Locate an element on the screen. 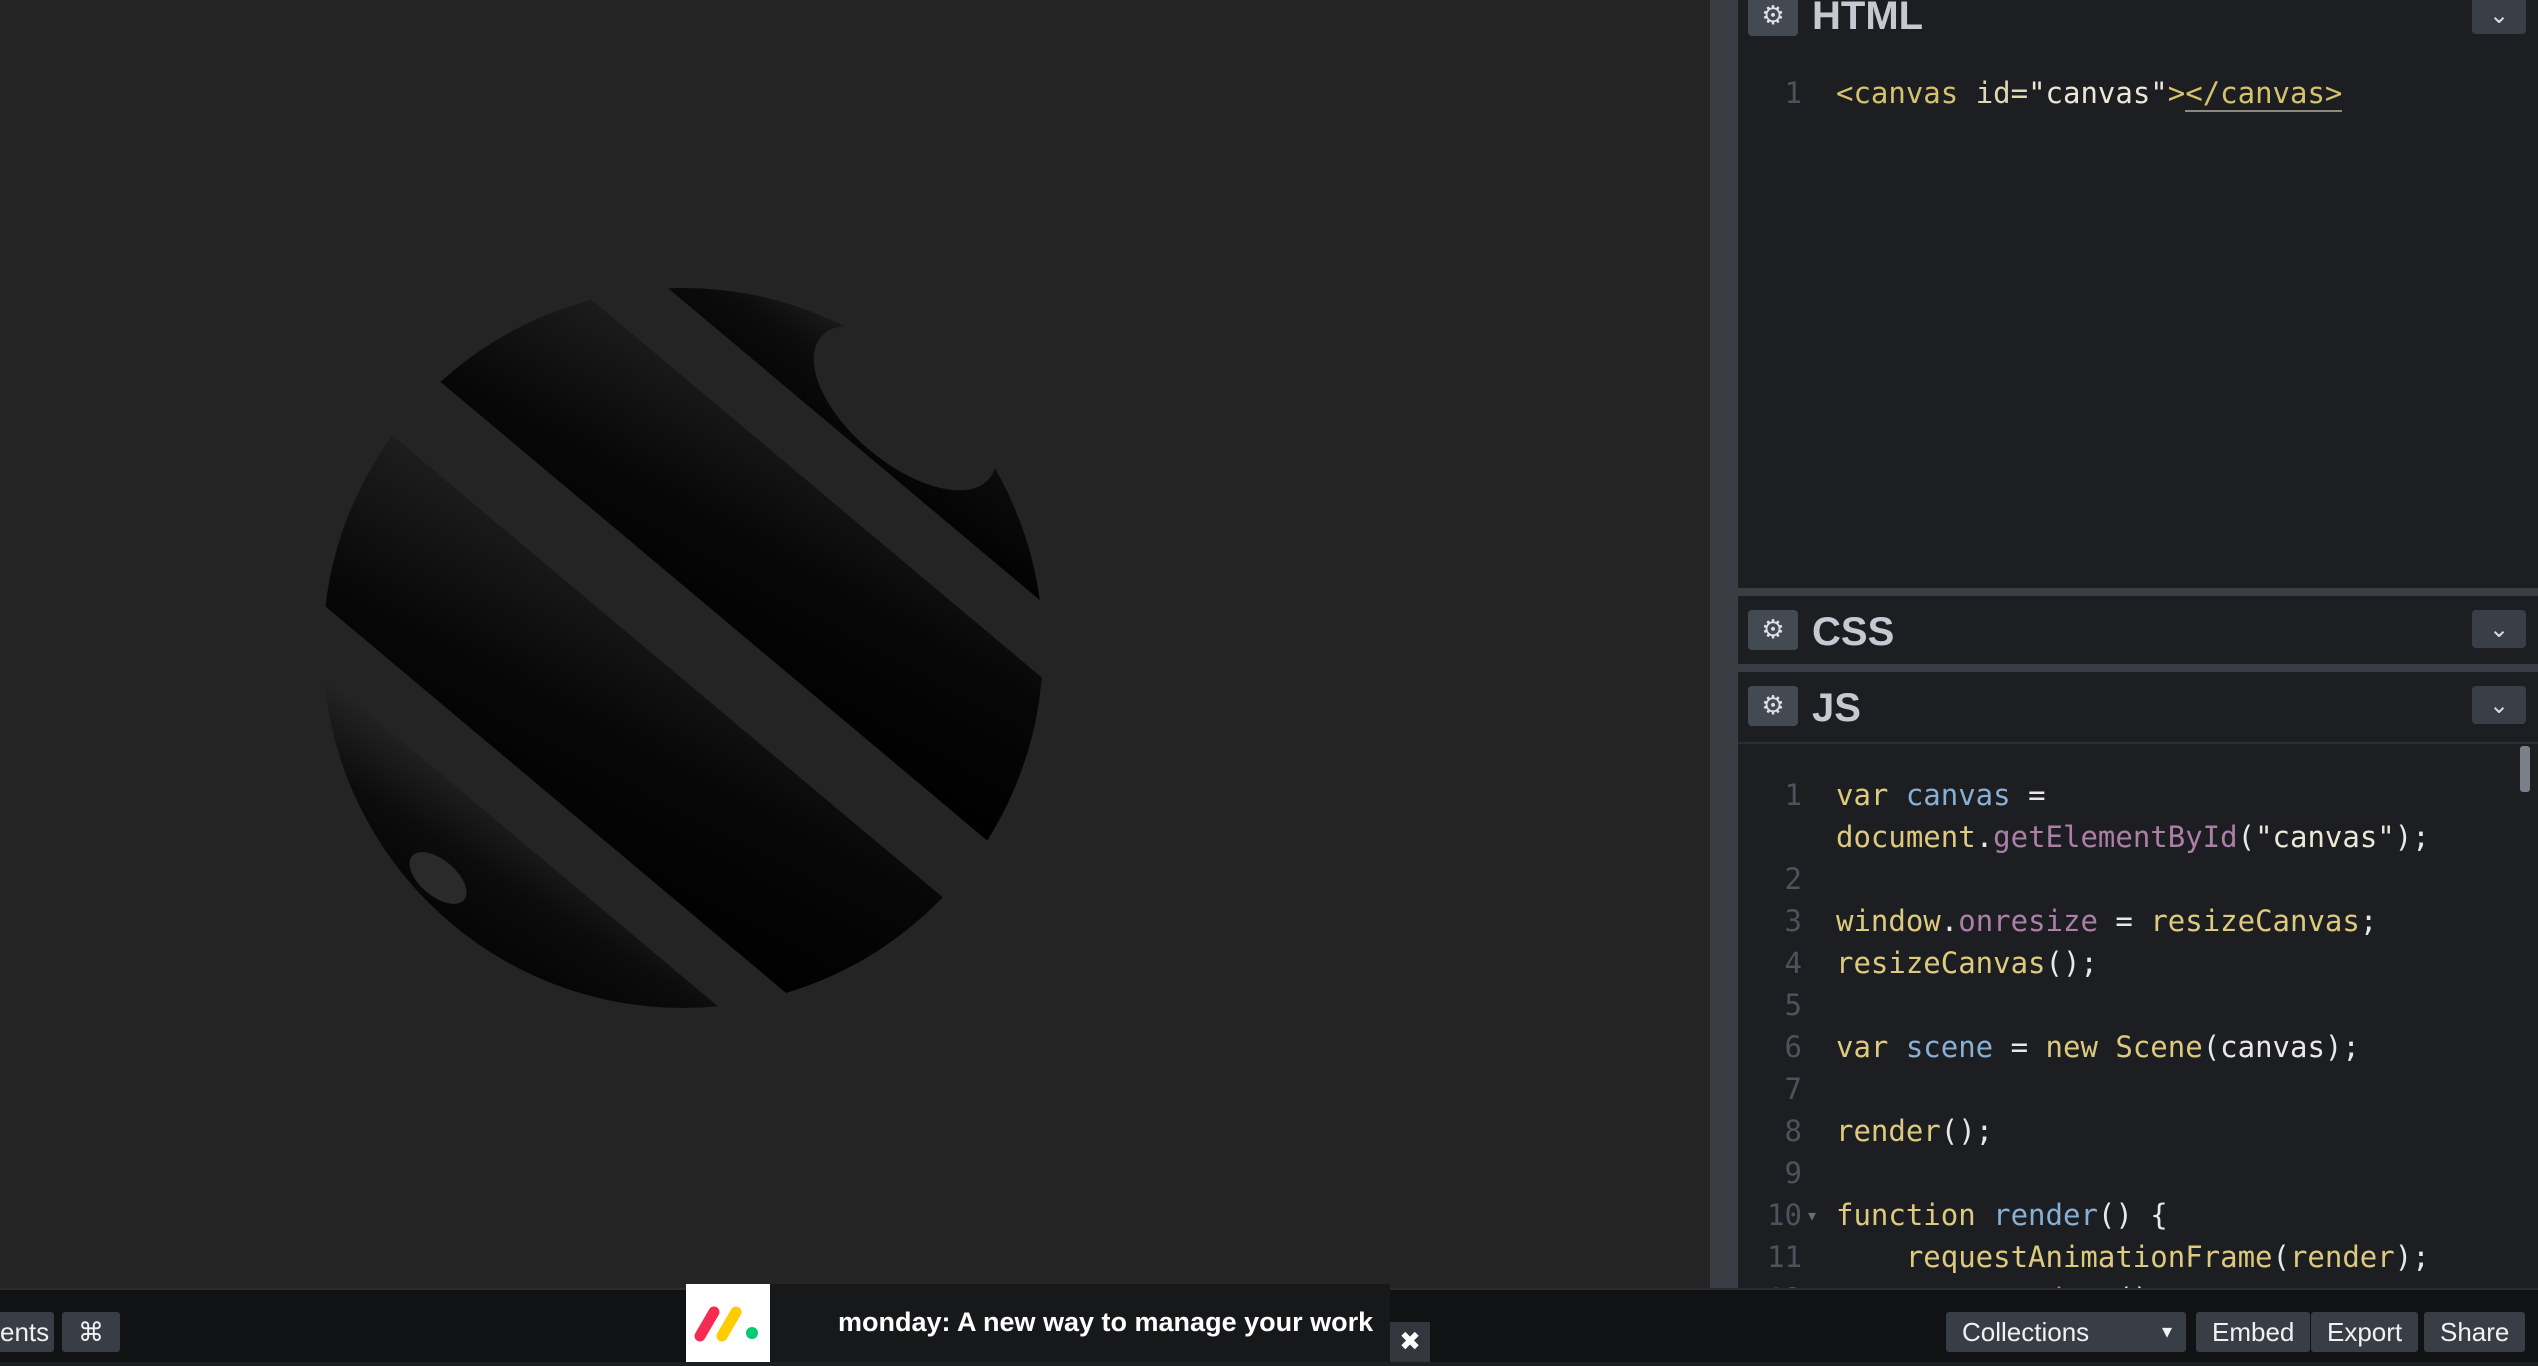 This screenshot has width=2538, height=1366. line-number: 6 is located at coordinates (1793, 1047).